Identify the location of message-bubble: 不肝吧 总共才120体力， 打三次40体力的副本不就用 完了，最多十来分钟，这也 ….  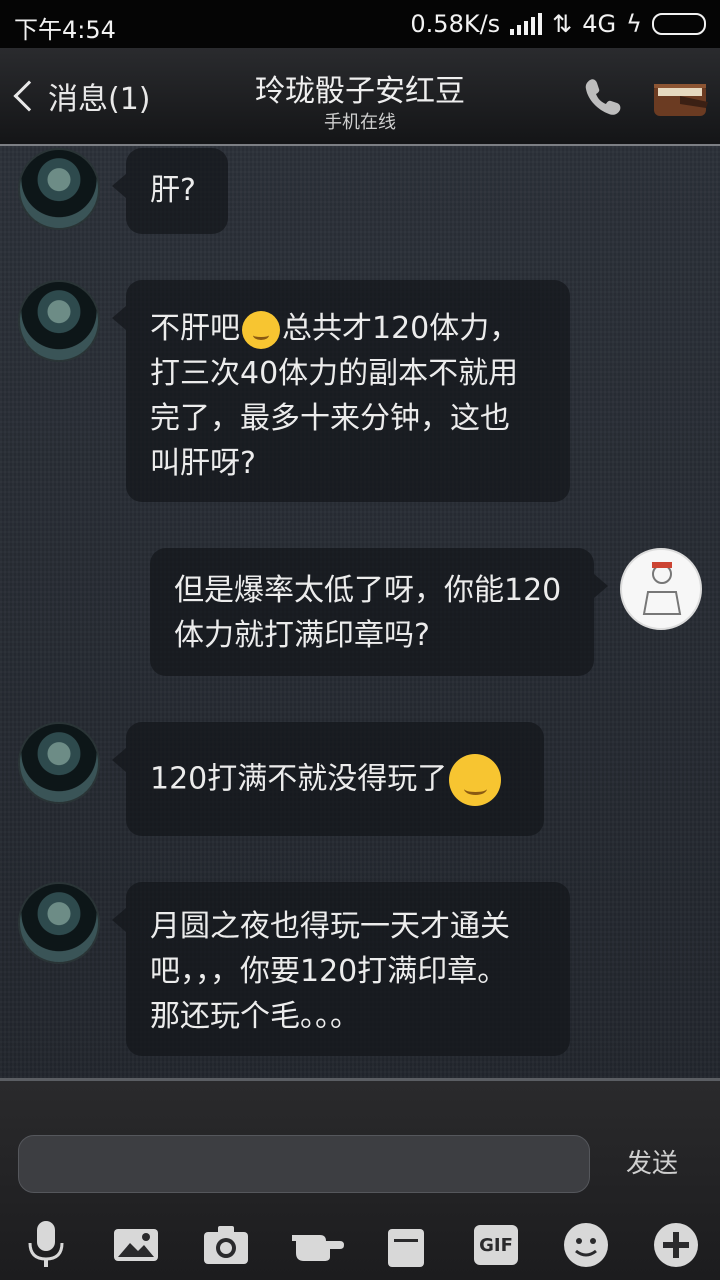
(341, 391).